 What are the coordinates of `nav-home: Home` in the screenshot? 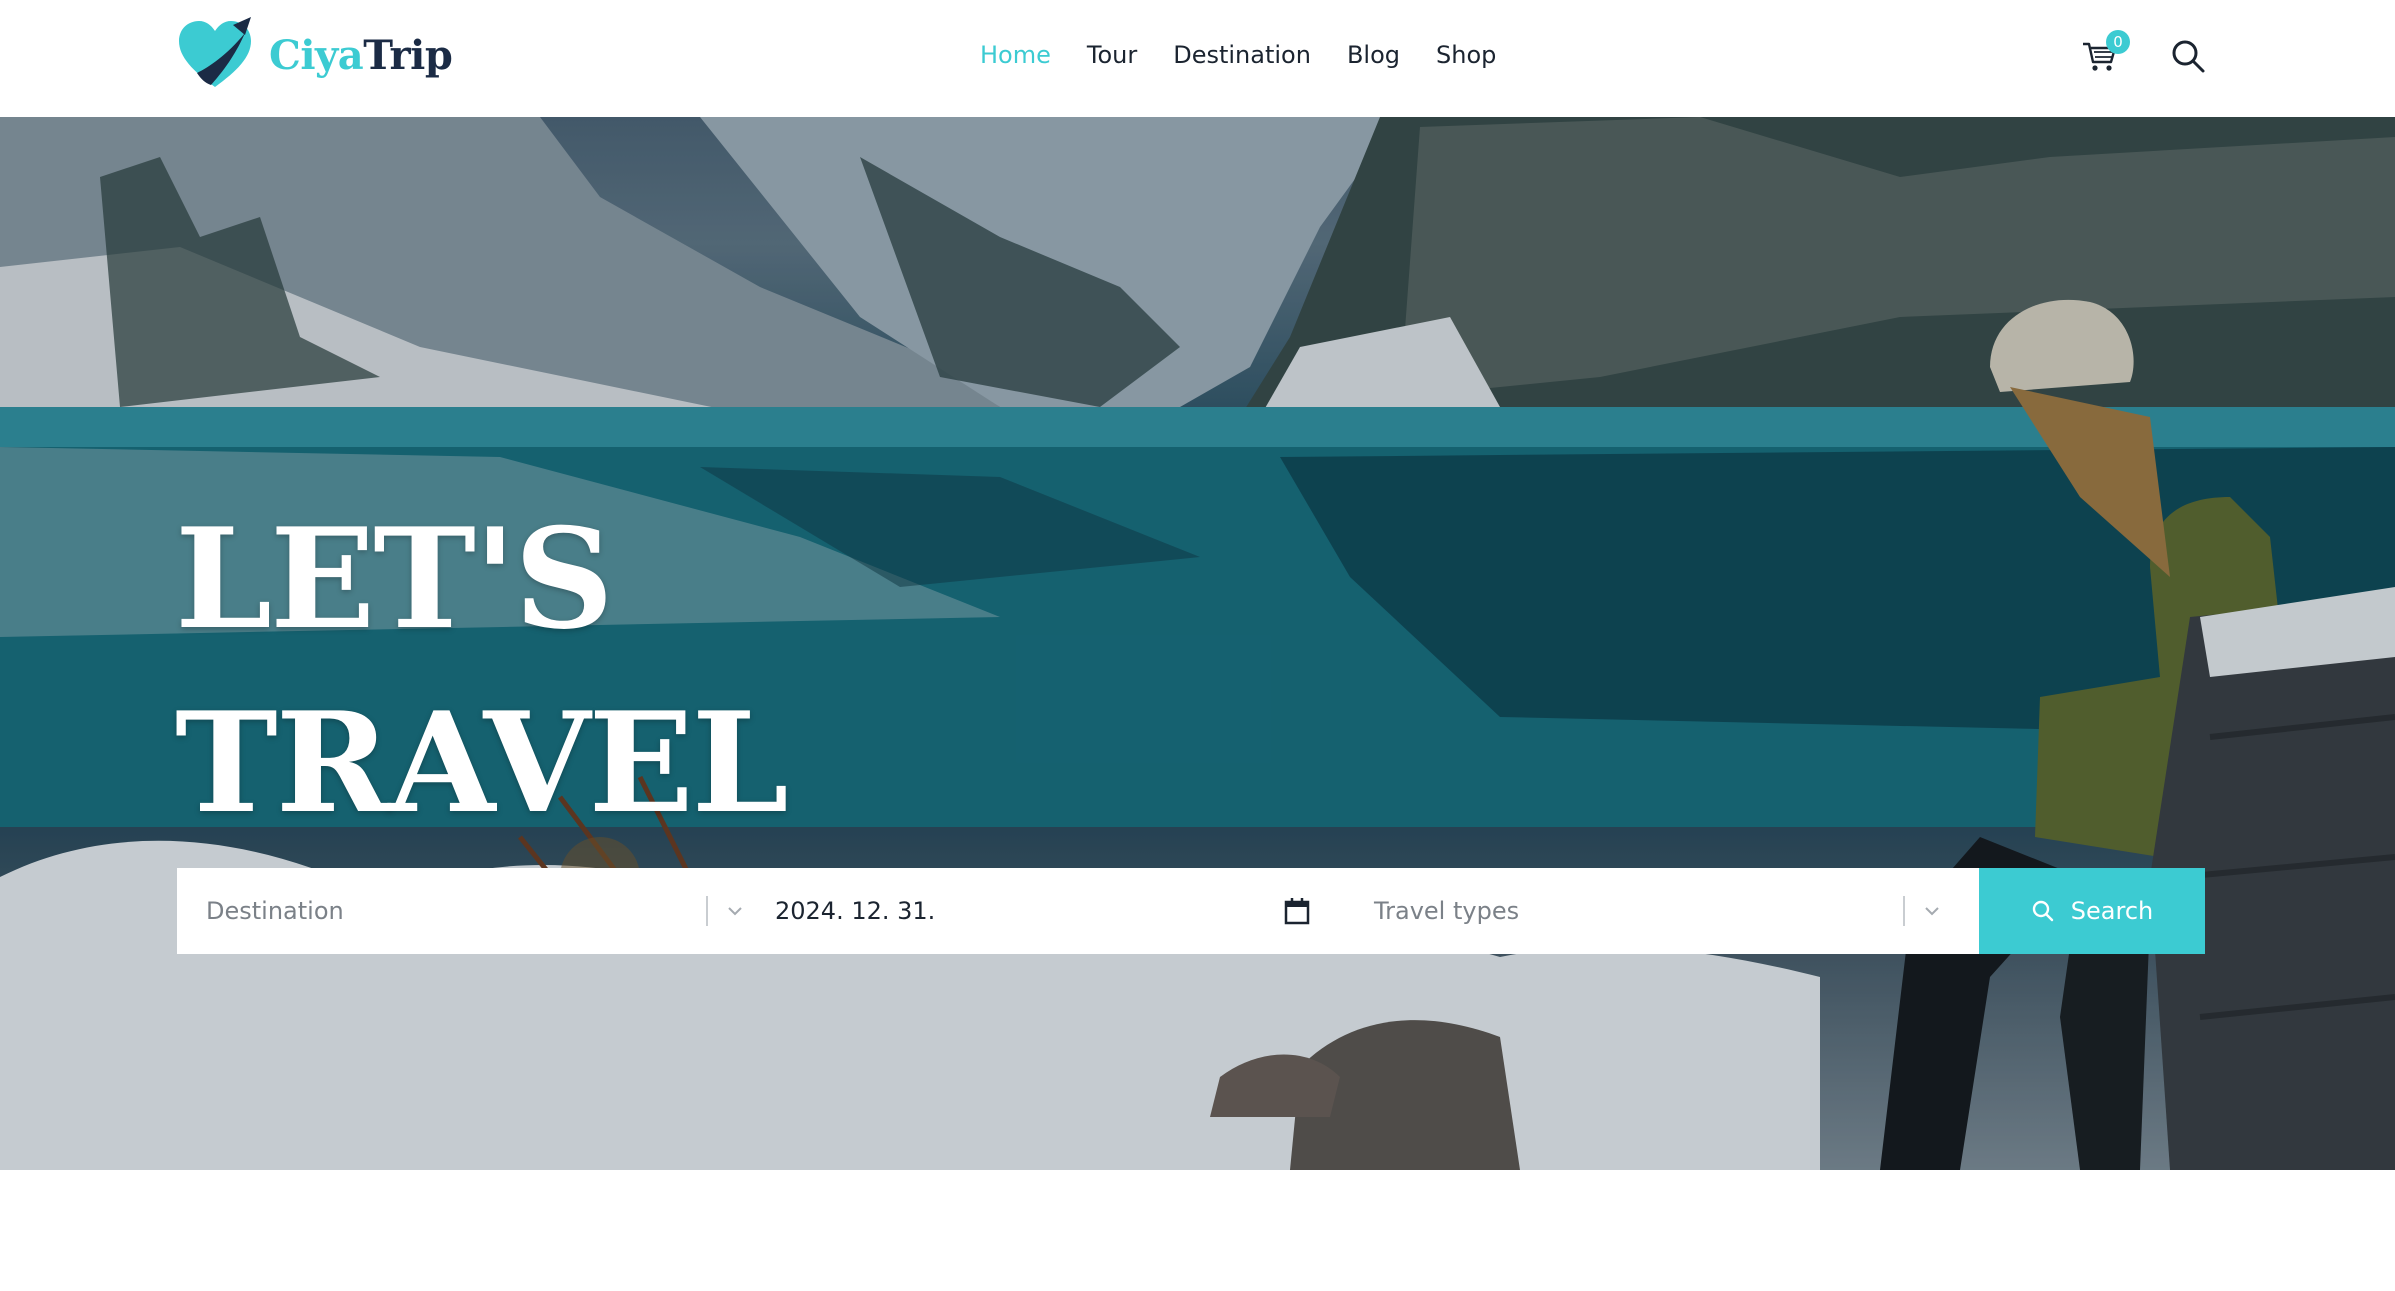 It's located at (1015, 55).